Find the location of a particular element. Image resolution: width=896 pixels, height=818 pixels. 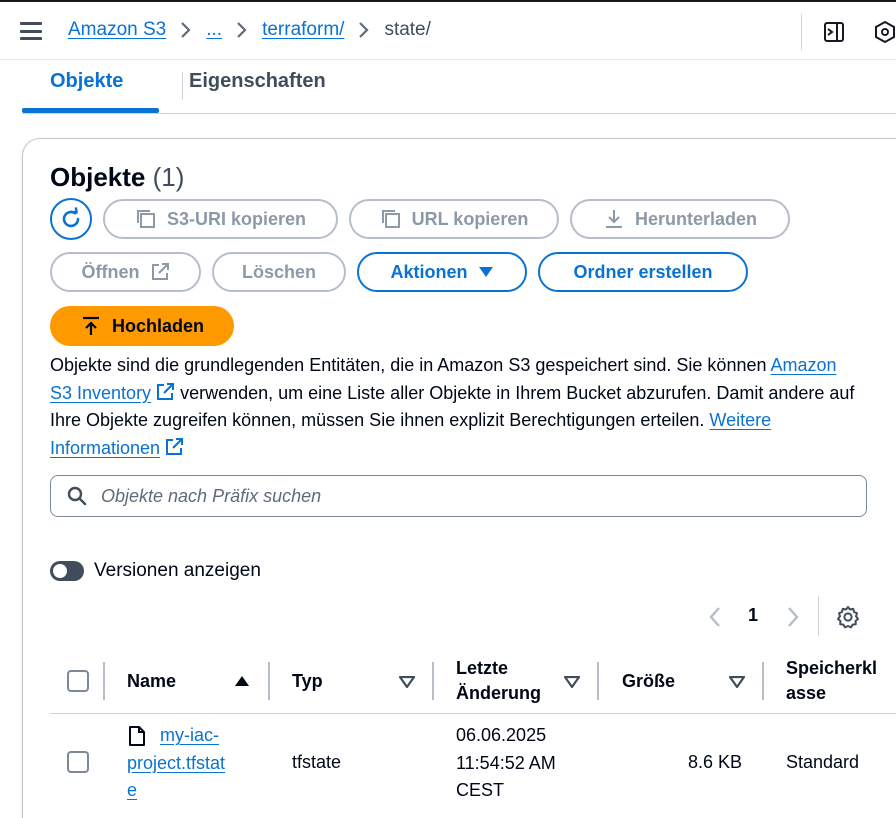

tab-divider is located at coordinates (182, 86).